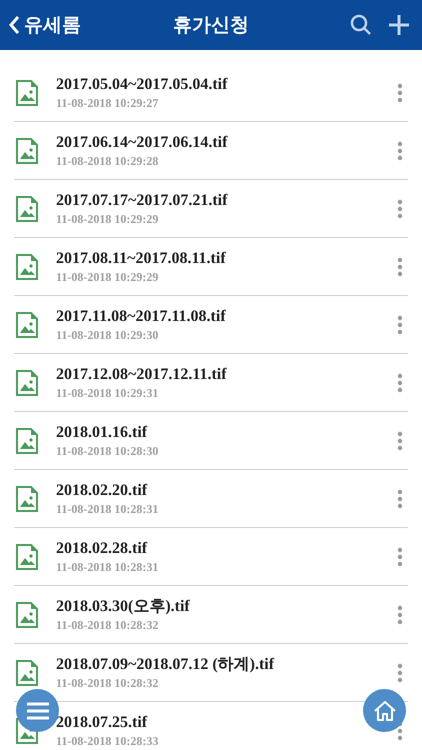 Image resolution: width=422 pixels, height=750 pixels. Describe the element at coordinates (361, 25) in the screenshot. I see `search-icon` at that location.